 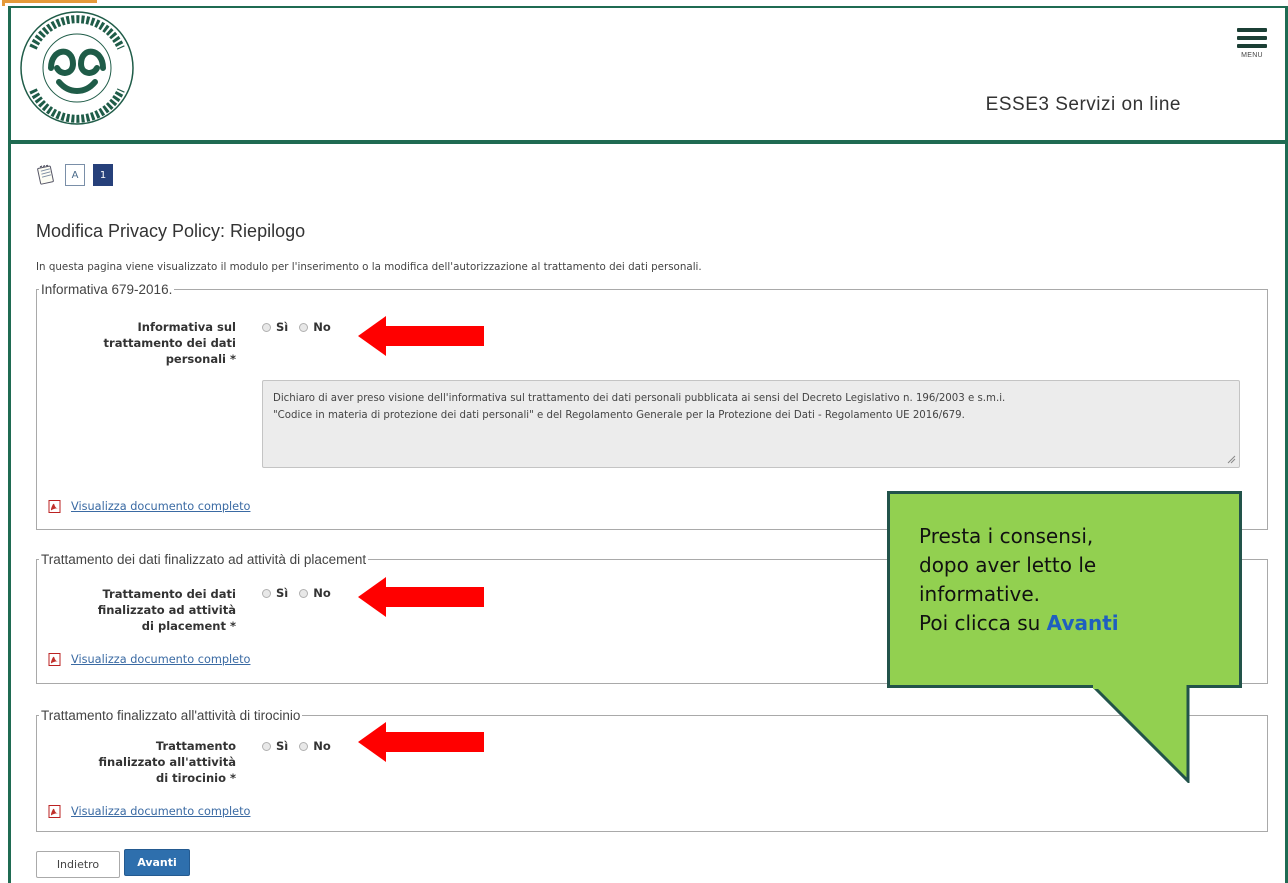 What do you see at coordinates (266, 746) in the screenshot?
I see `radio-yes-tirocinio` at bounding box center [266, 746].